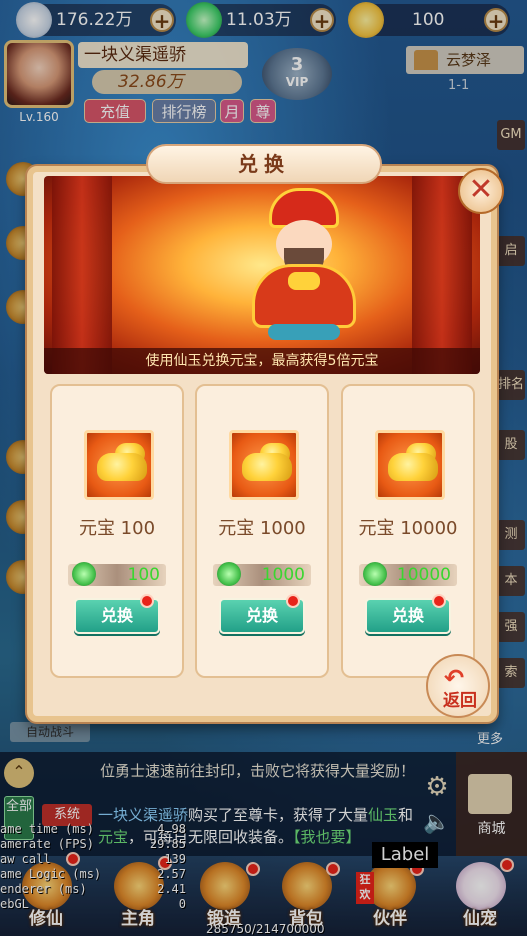 The width and height of the screenshot is (527, 936). What do you see at coordinates (423, 575) in the screenshot?
I see `price-value: 10000` at bounding box center [423, 575].